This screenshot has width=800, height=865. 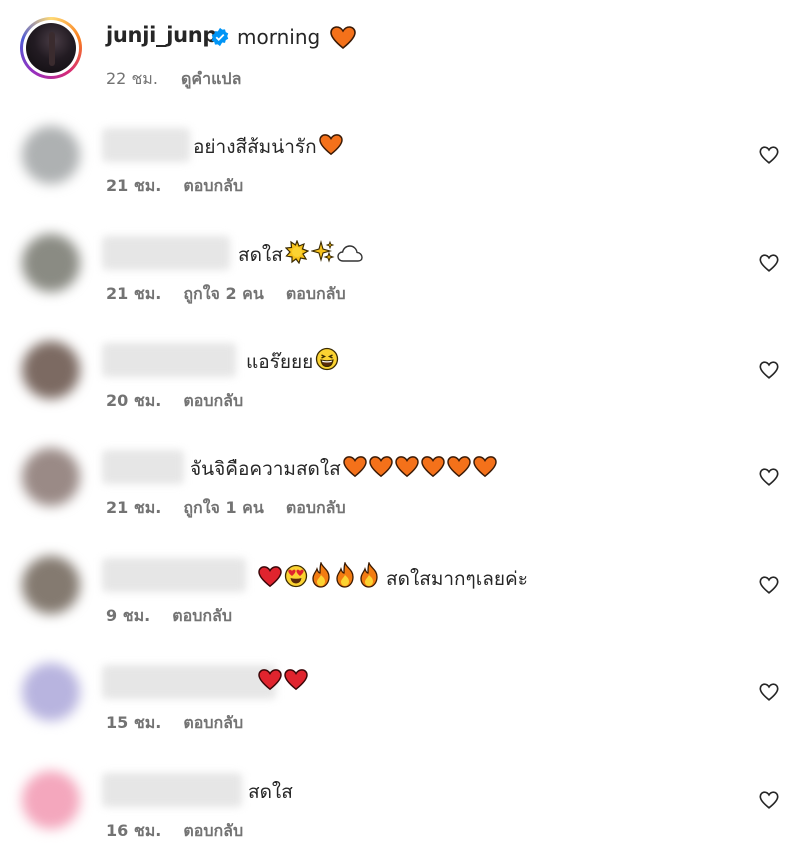 I want to click on sun-icon, so click(x=297, y=254).